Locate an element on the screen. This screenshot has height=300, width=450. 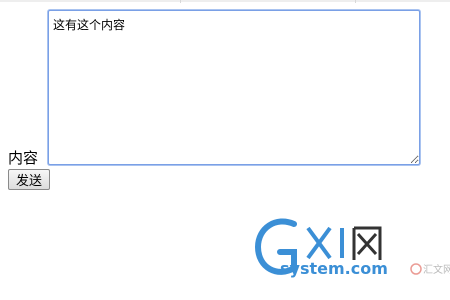
gxi-watermark-logo: system.com 汇文网 is located at coordinates (352, 248).